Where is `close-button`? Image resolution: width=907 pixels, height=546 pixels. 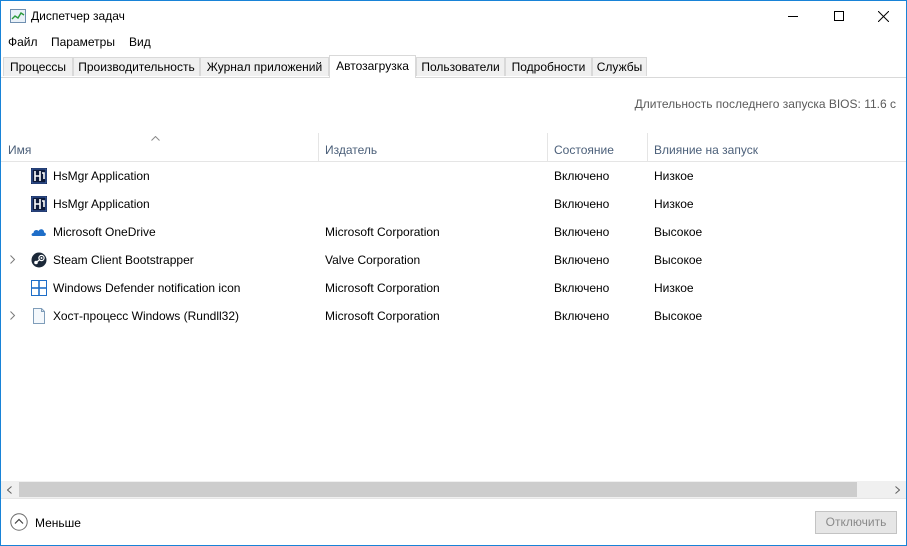
close-button is located at coordinates (883, 16).